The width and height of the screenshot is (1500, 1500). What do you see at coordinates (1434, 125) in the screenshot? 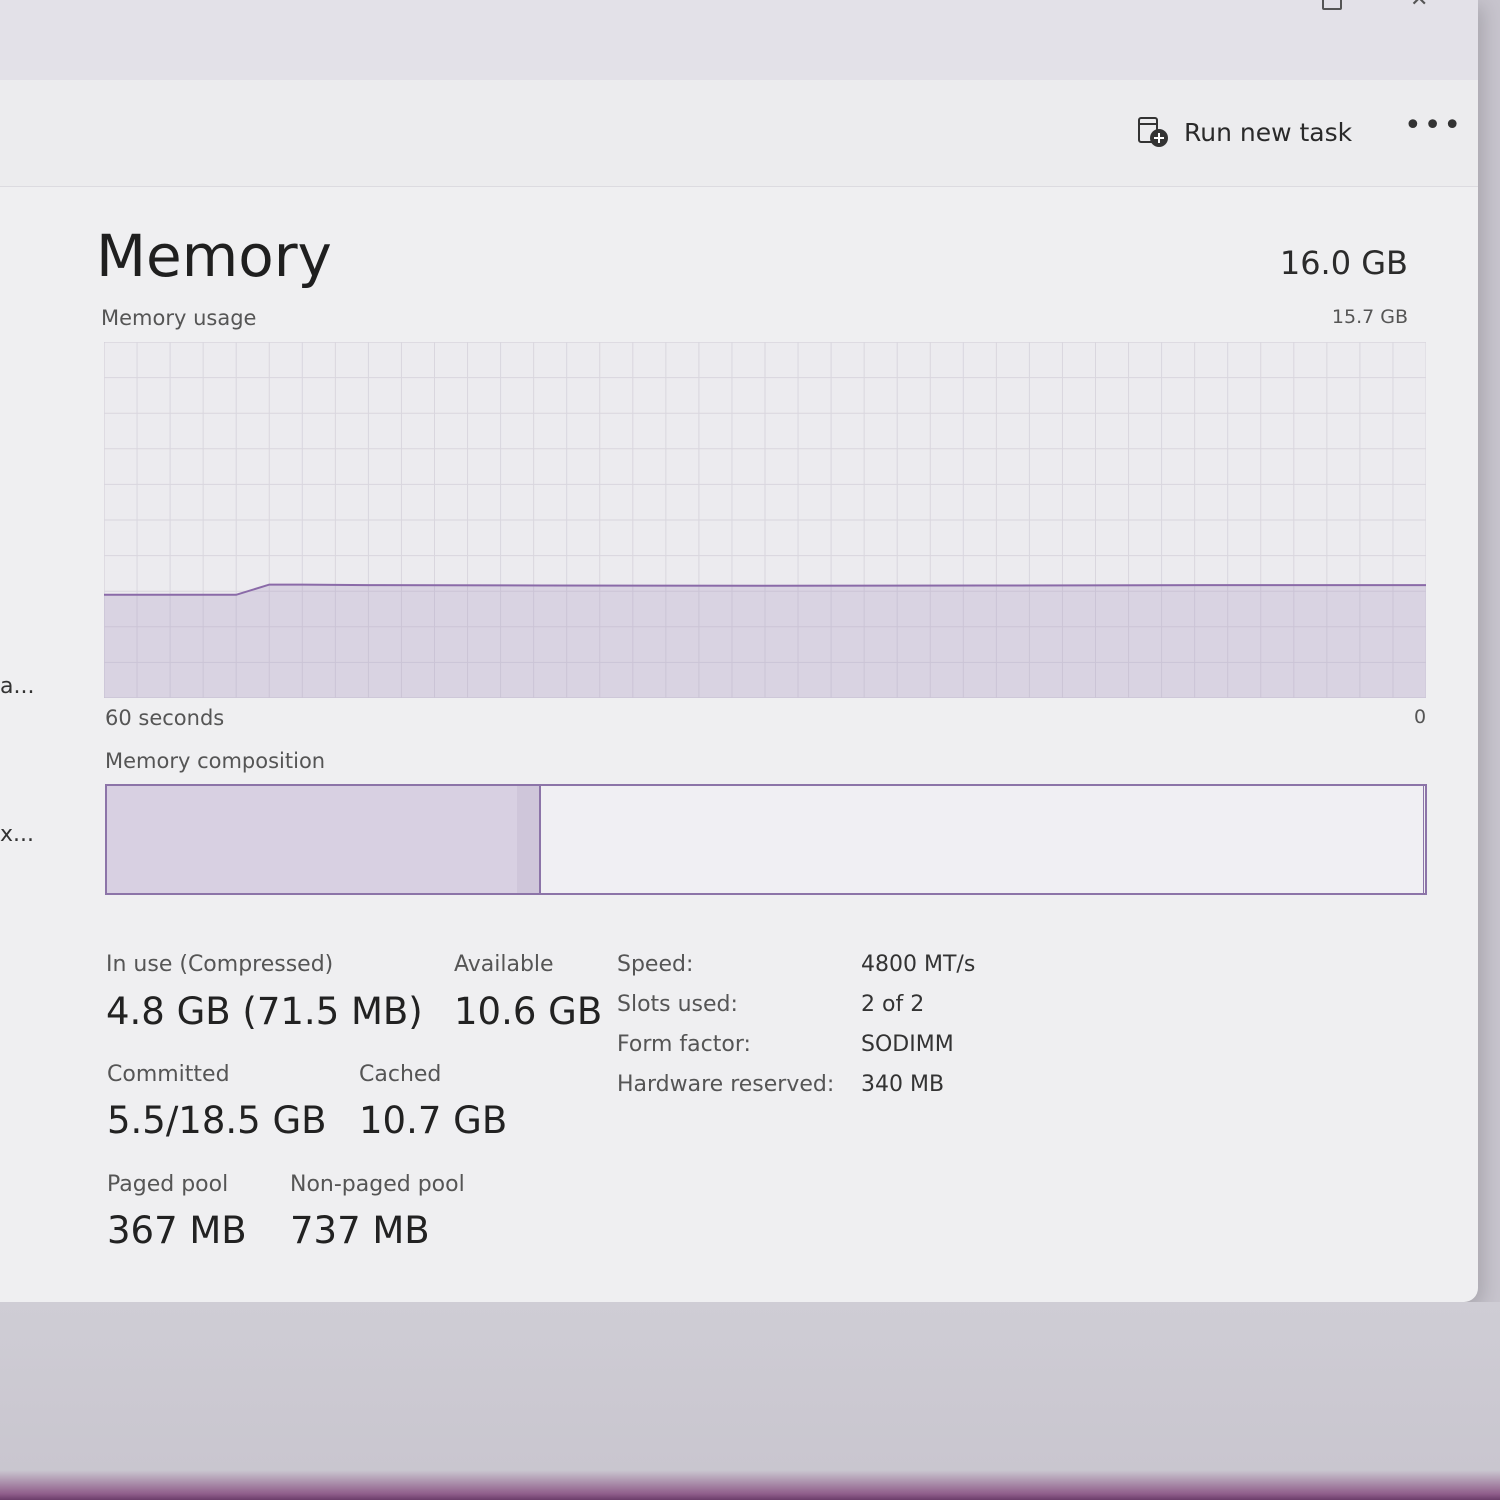
I see `more-icon: •••` at bounding box center [1434, 125].